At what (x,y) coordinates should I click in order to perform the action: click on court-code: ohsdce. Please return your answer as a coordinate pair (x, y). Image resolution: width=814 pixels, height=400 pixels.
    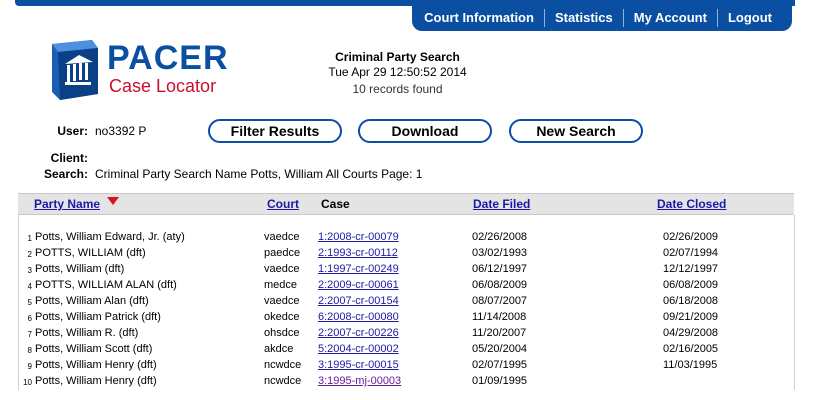
    Looking at the image, I should click on (282, 333).